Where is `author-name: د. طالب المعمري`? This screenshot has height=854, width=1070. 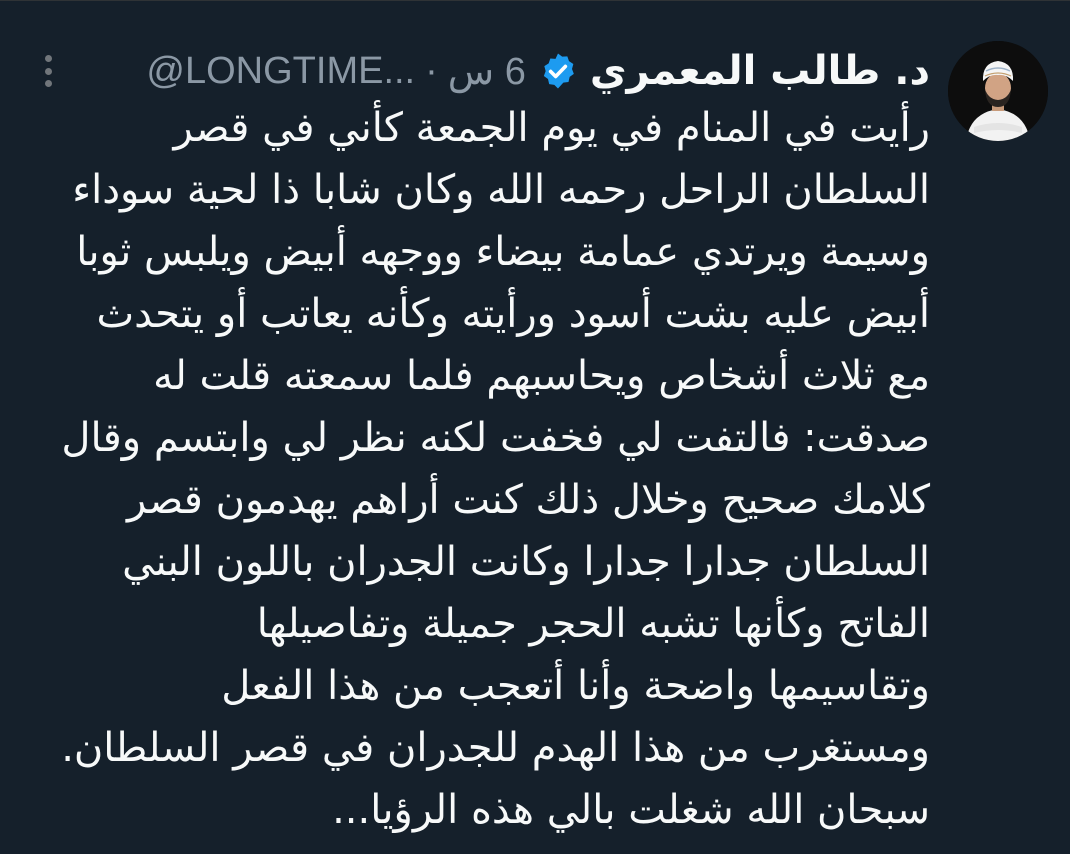 author-name: د. طالب المعمري is located at coordinates (760, 71).